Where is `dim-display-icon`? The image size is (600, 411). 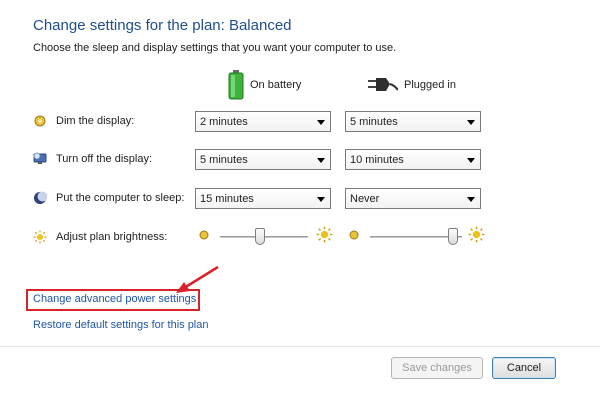
dim-display-icon is located at coordinates (40, 121).